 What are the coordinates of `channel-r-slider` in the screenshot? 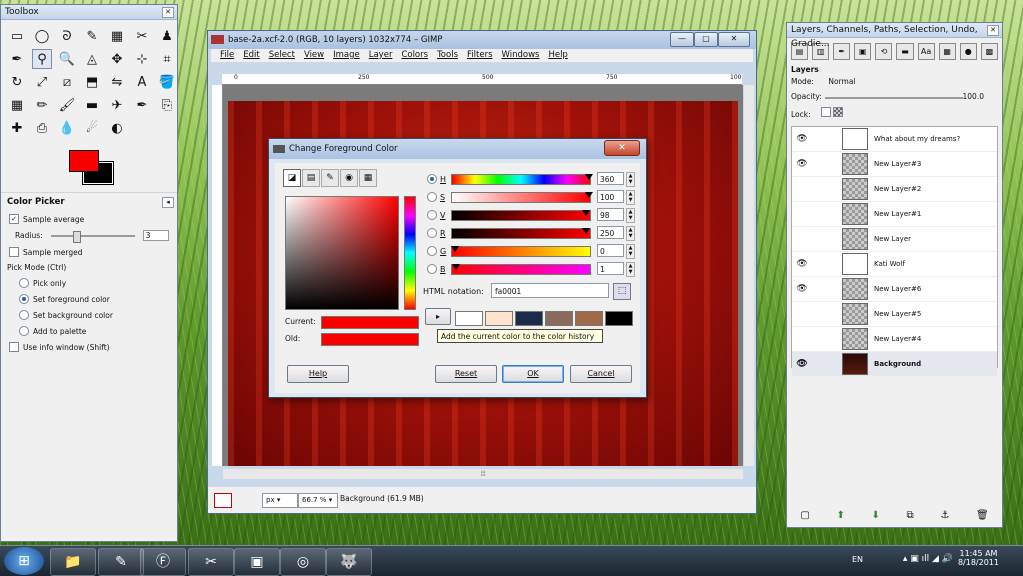 It's located at (521, 233).